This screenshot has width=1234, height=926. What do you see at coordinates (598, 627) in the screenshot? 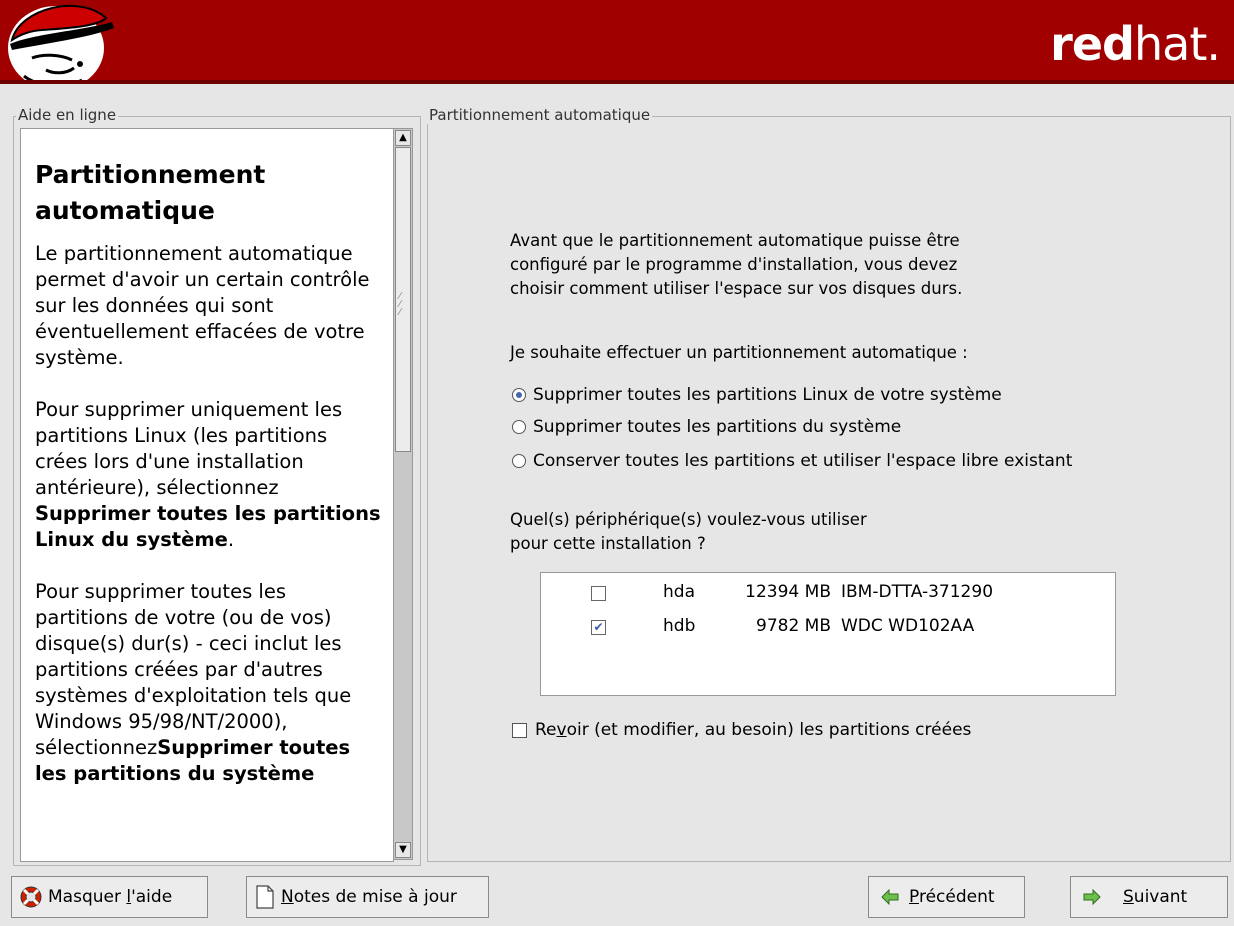
I see `checkbox-checked-icon: ✔` at bounding box center [598, 627].